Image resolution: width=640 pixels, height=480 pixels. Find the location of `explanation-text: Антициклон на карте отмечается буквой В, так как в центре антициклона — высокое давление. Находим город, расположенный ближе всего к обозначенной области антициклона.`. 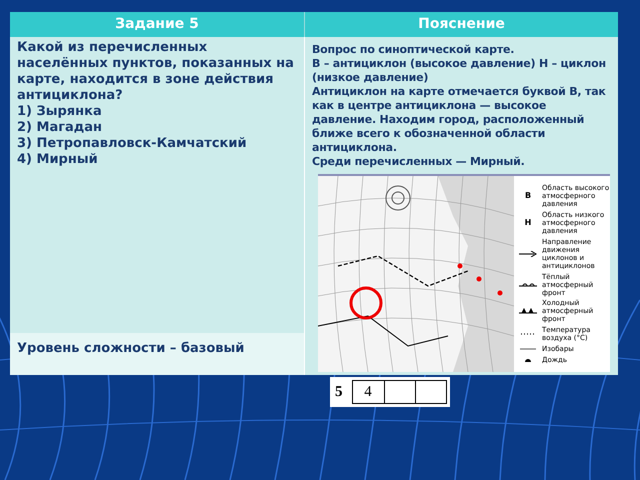

explanation-text: Антициклон на карте отмечается буквой В, так как в центре антициклона — высокое давление. Находим город, расположенный ближе всего к обозначенной области антициклона. is located at coordinates (459, 120).